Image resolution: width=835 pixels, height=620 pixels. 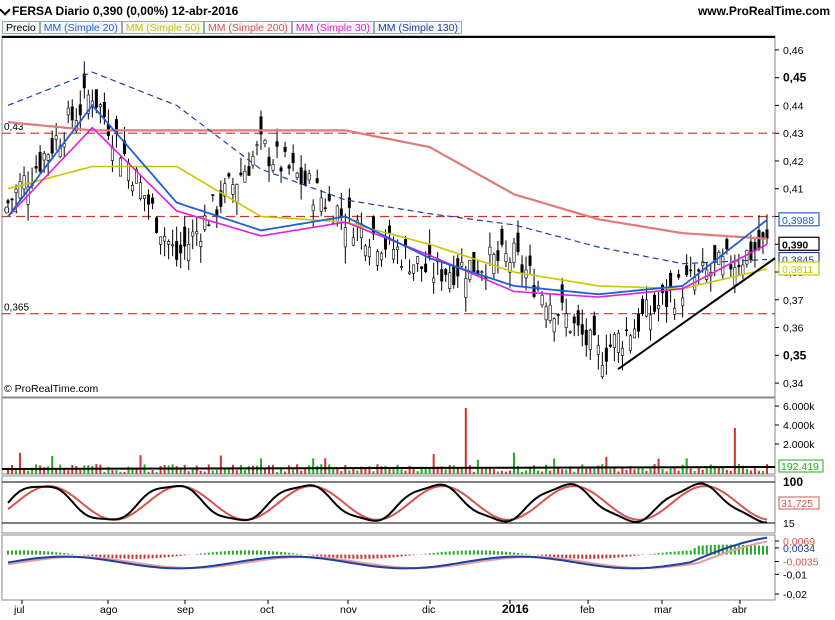 I want to click on price-axis-label: 0,37, so click(x=793, y=301).